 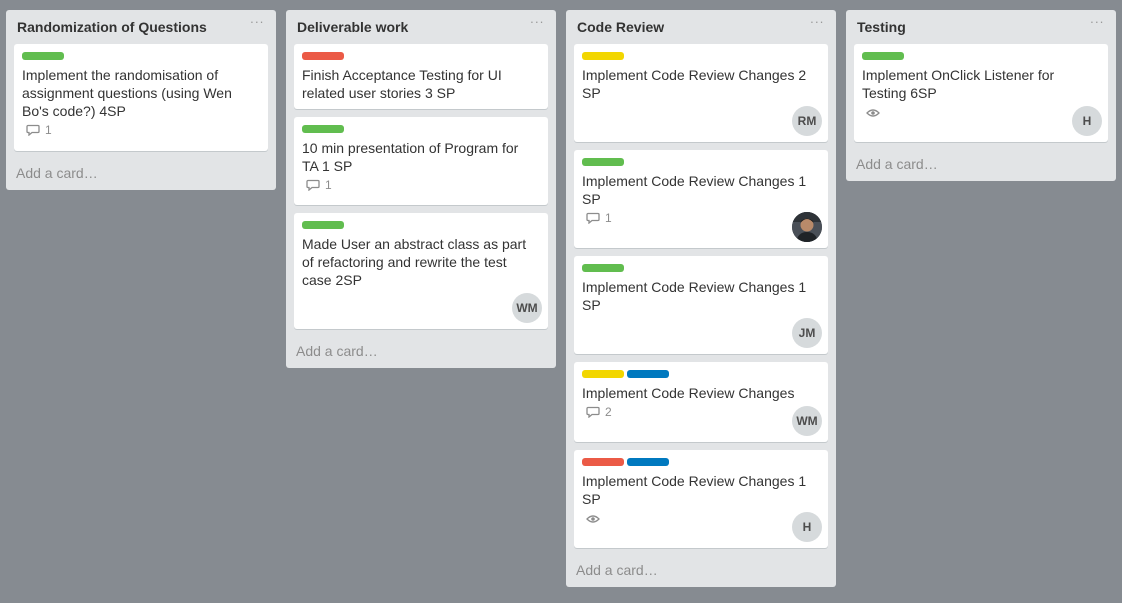 What do you see at coordinates (694, 84) in the screenshot?
I see `card-title: Implement Code Review Changes 2 SP` at bounding box center [694, 84].